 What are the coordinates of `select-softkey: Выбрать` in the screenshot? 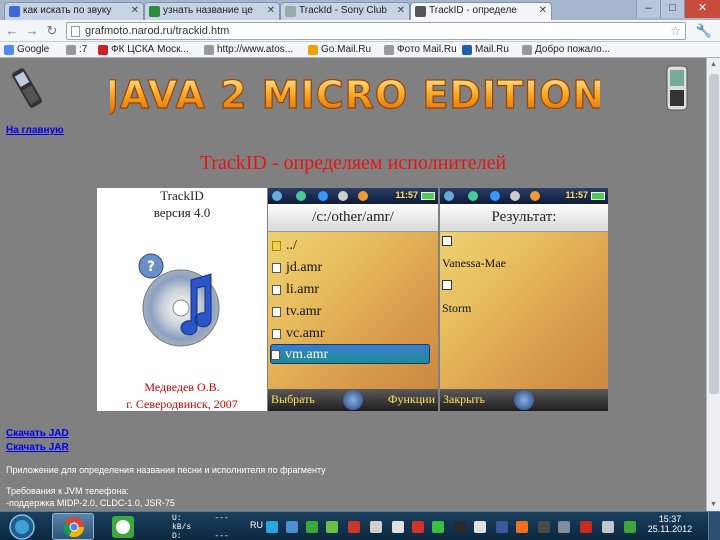 It's located at (293, 399).